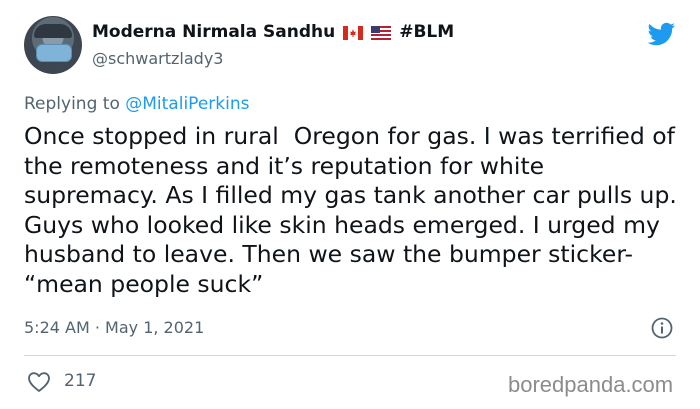  I want to click on hashtag: #BLM, so click(426, 32).